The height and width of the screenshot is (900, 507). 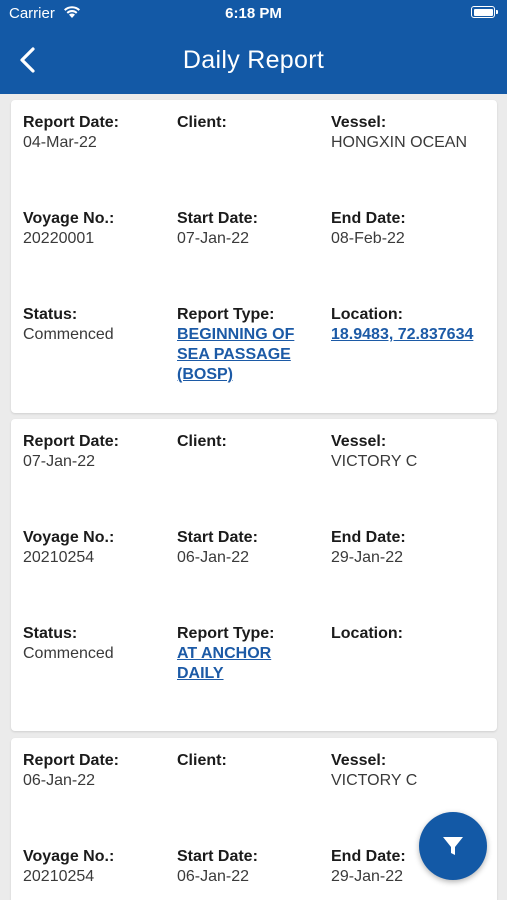 I want to click on report-type-field: Report Type: AT ANCHOR DAILY, so click(x=232, y=654).